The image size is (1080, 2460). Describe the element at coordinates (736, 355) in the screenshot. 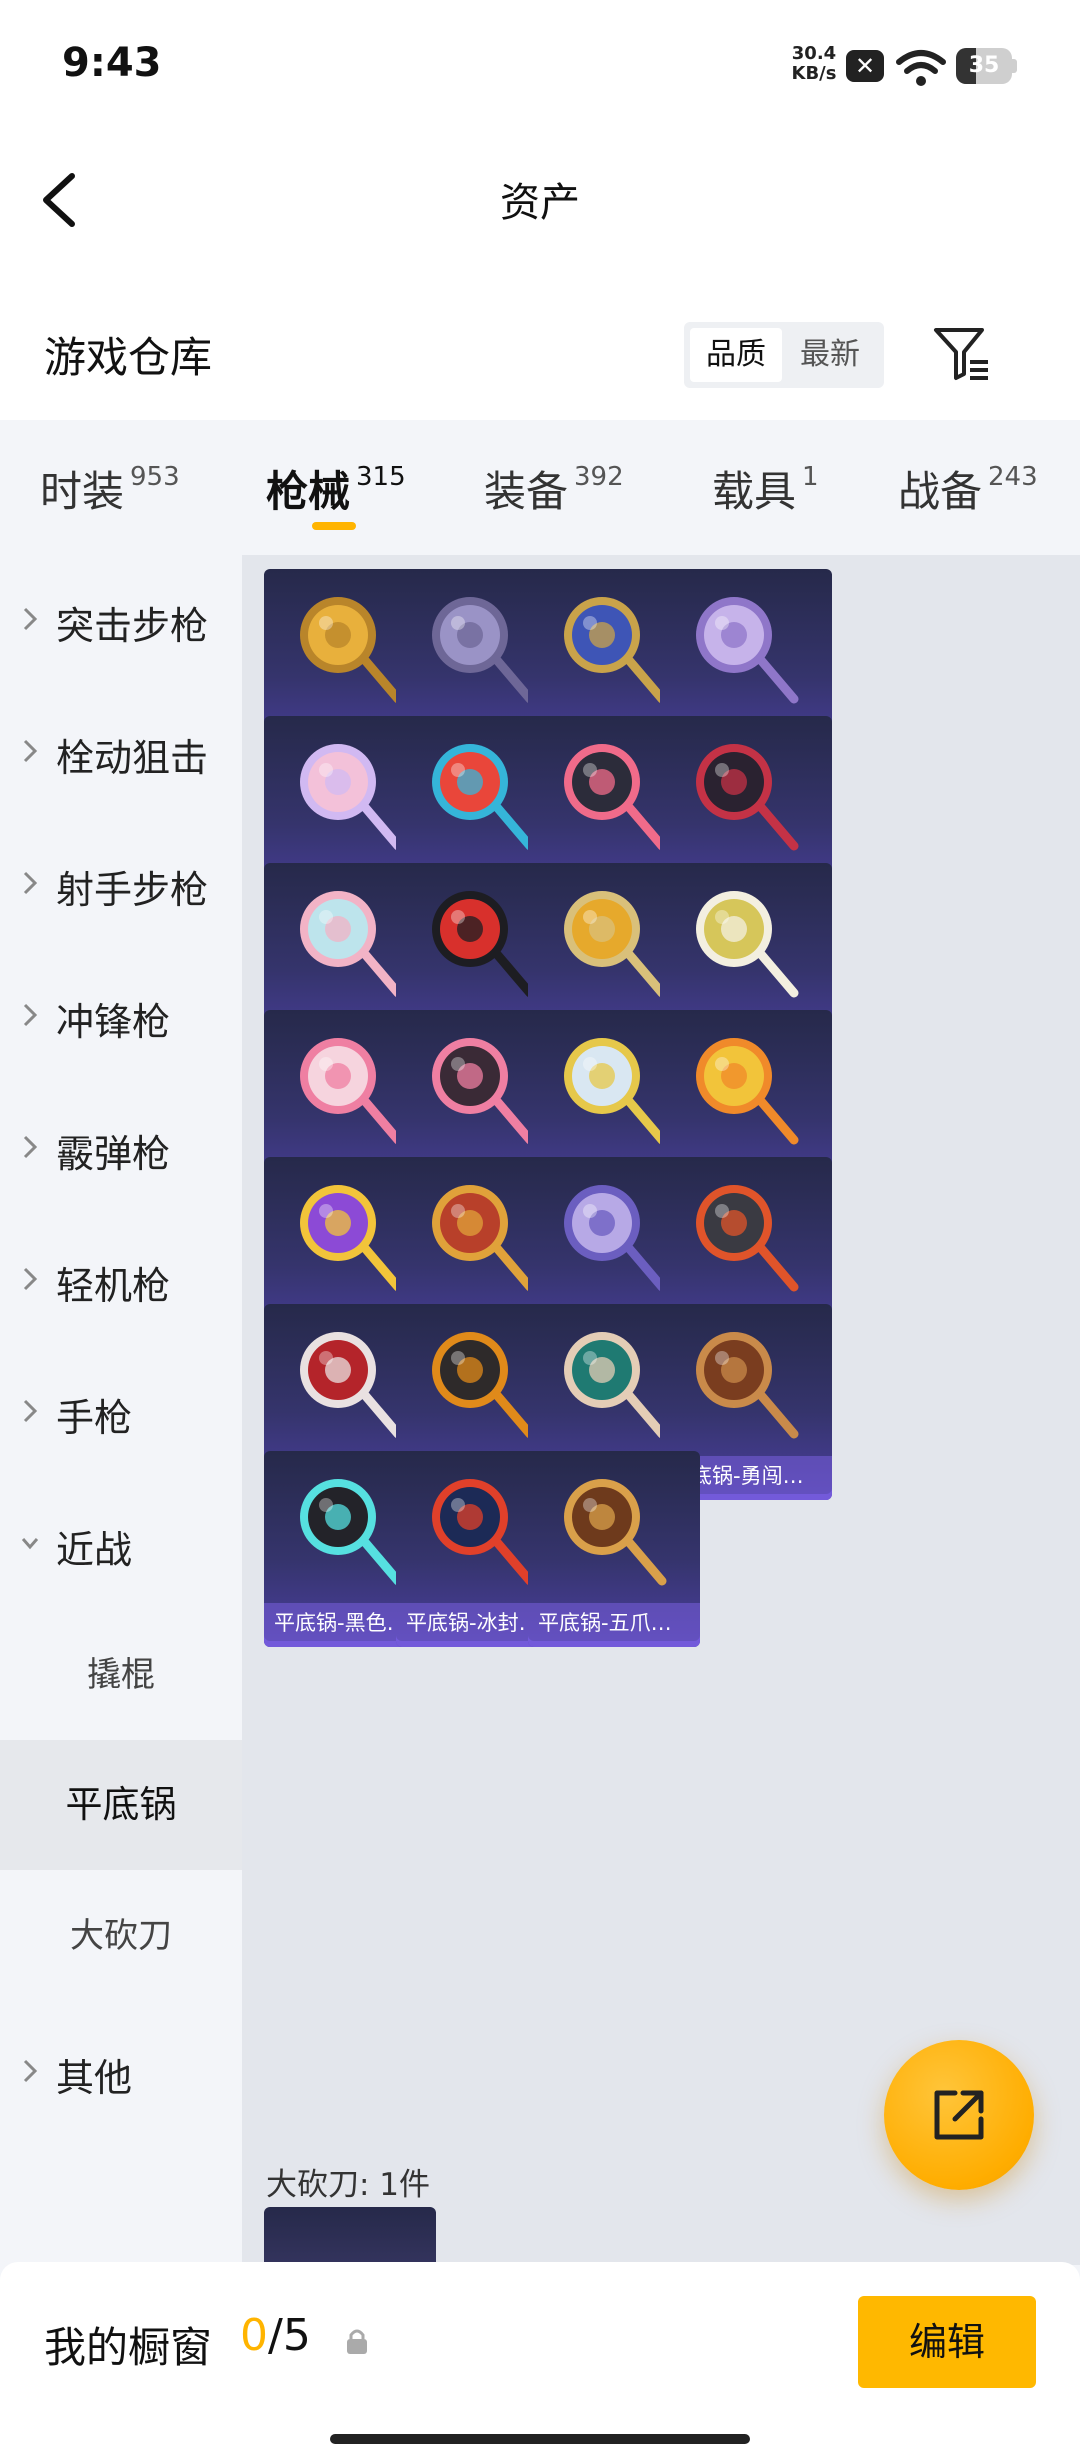

I see `sort-quality-button: 品质` at that location.